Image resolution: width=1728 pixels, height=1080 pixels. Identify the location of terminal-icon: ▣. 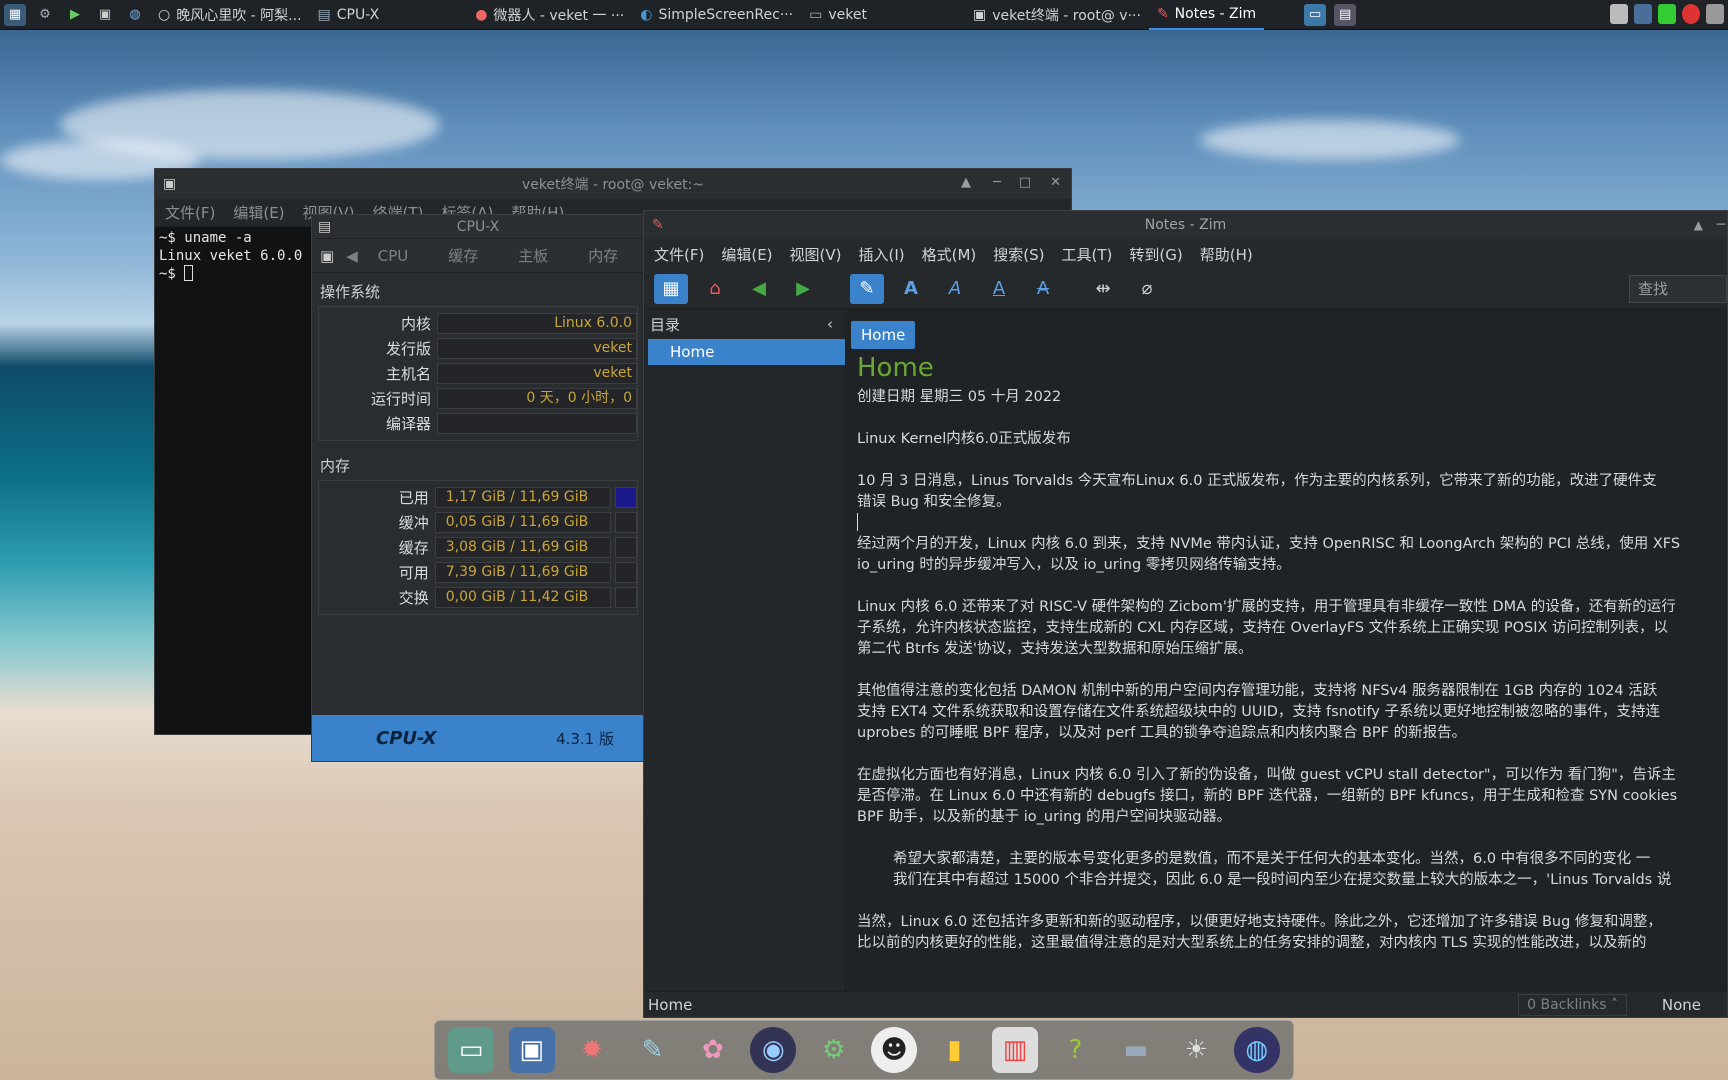
(979, 14).